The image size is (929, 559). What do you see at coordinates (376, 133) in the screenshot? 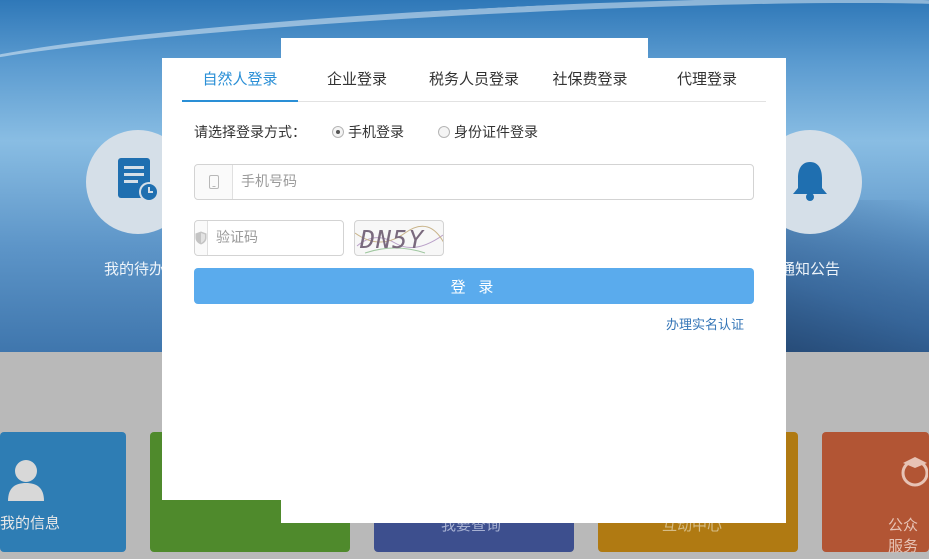
I see `radio-phone-label: 手机登录` at bounding box center [376, 133].